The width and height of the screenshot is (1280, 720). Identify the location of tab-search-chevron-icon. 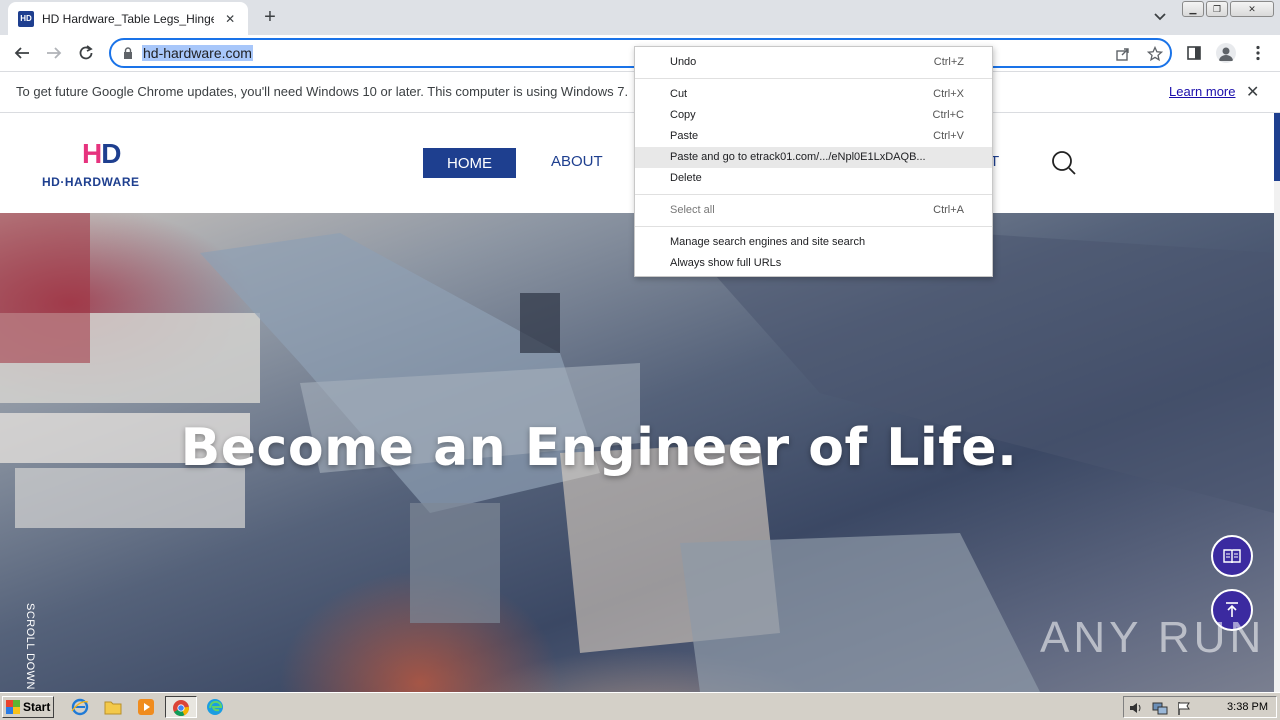
(1160, 17).